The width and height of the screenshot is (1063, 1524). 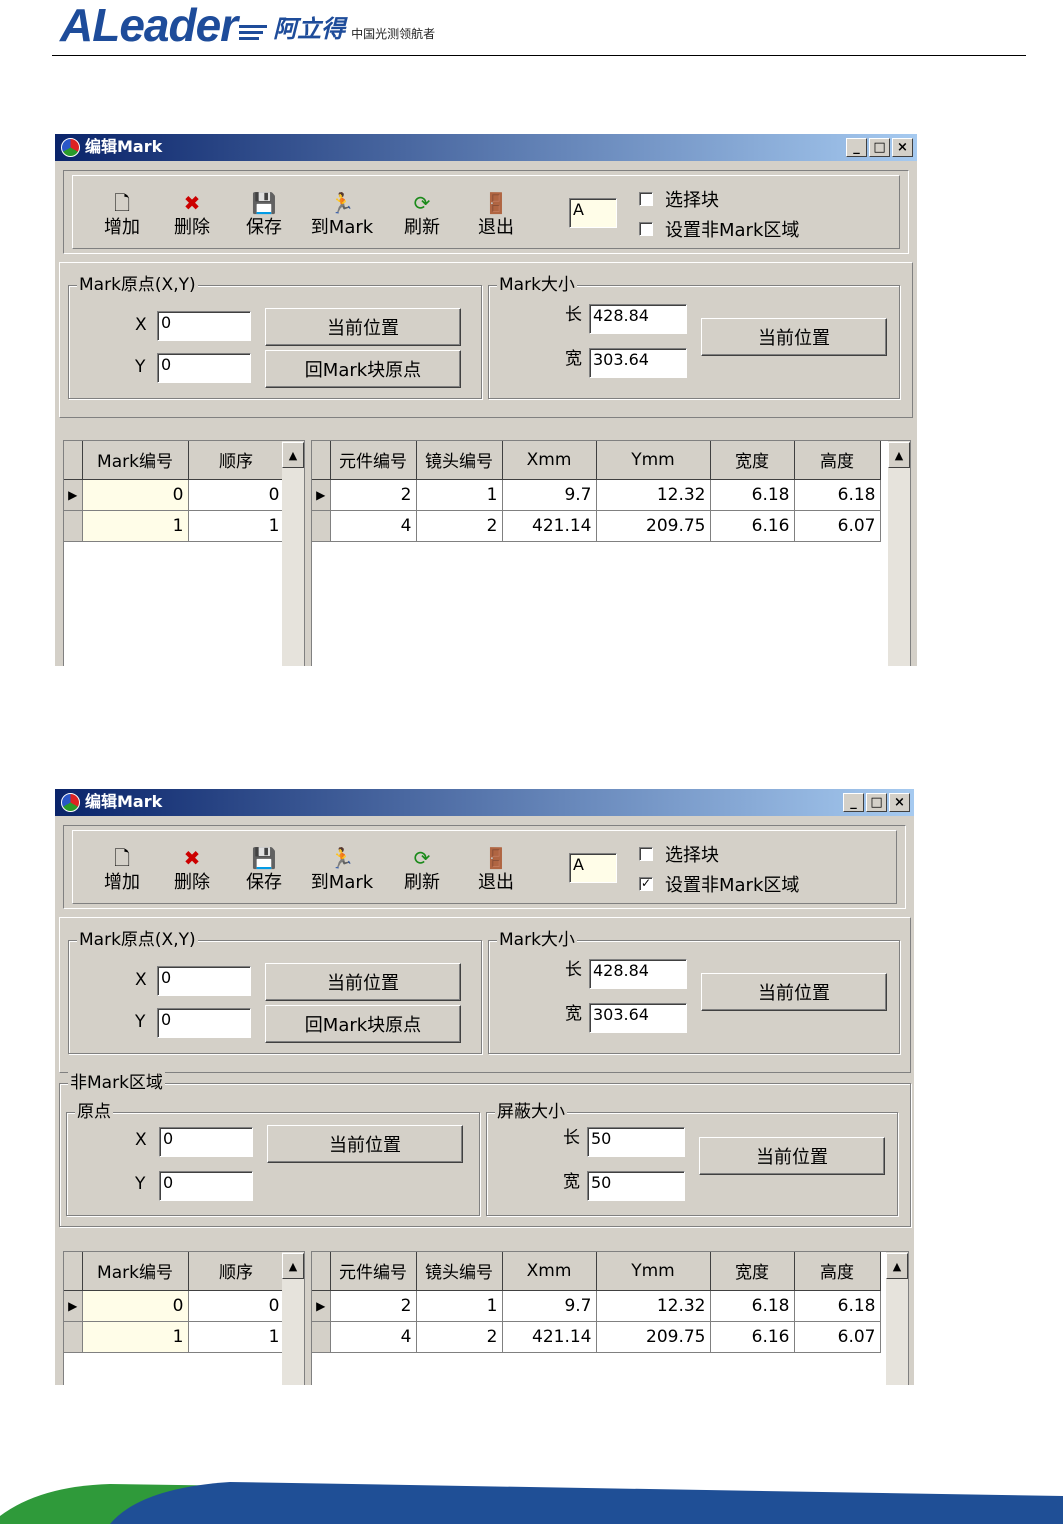 What do you see at coordinates (122, 203) in the screenshot?
I see `new-doc-icon: 🗋` at bounding box center [122, 203].